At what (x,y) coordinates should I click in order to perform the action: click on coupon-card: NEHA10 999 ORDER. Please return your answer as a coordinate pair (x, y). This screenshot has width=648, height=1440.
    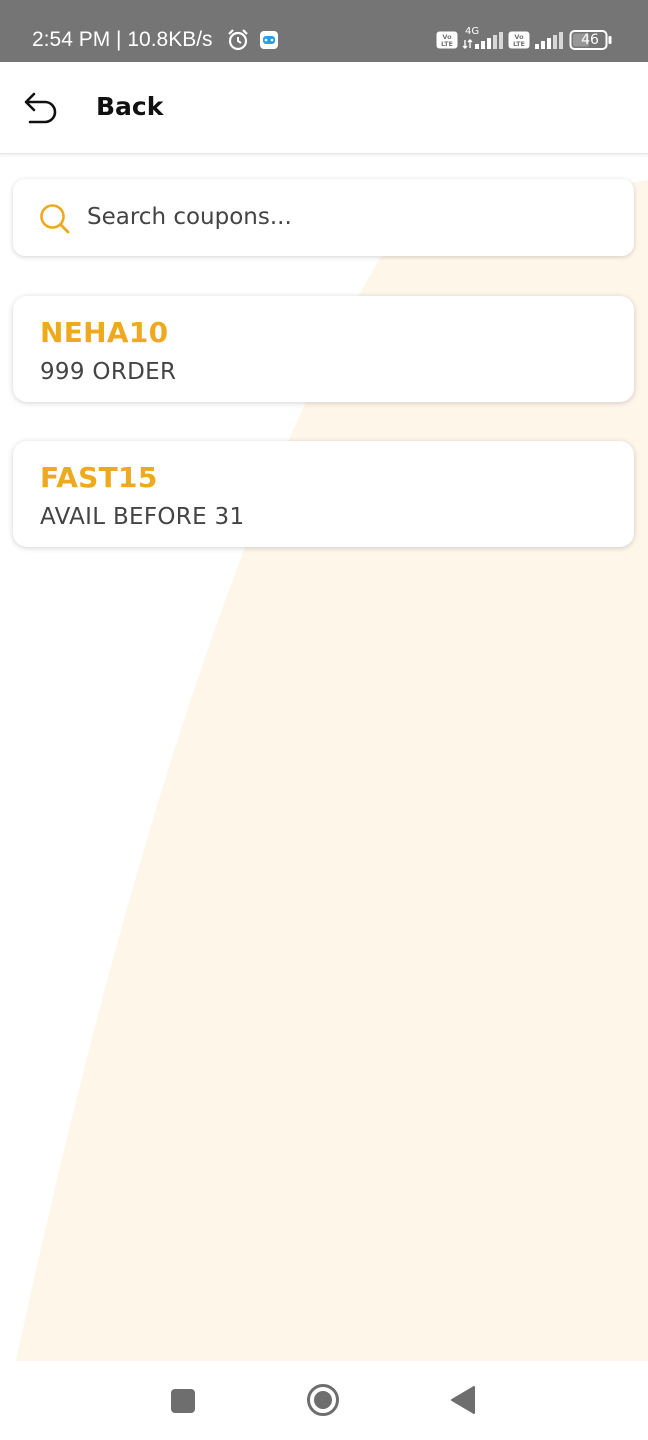
    Looking at the image, I should click on (323, 349).